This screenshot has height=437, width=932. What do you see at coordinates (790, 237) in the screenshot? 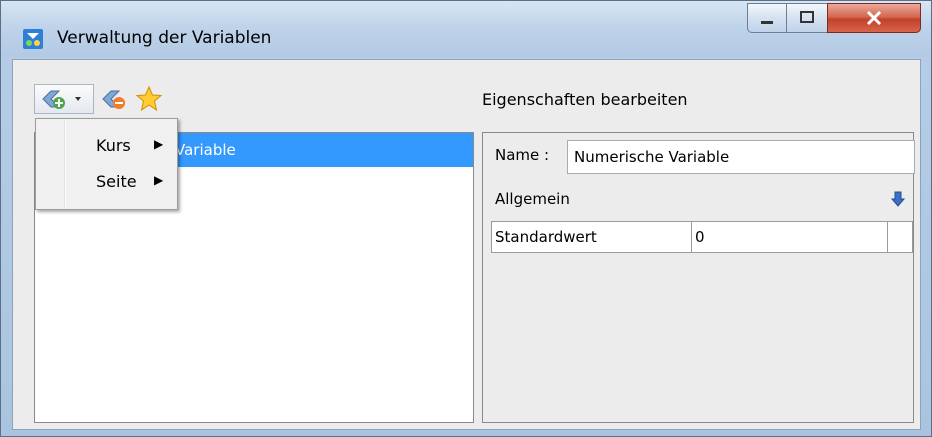
I see `property-value-field: 0` at bounding box center [790, 237].